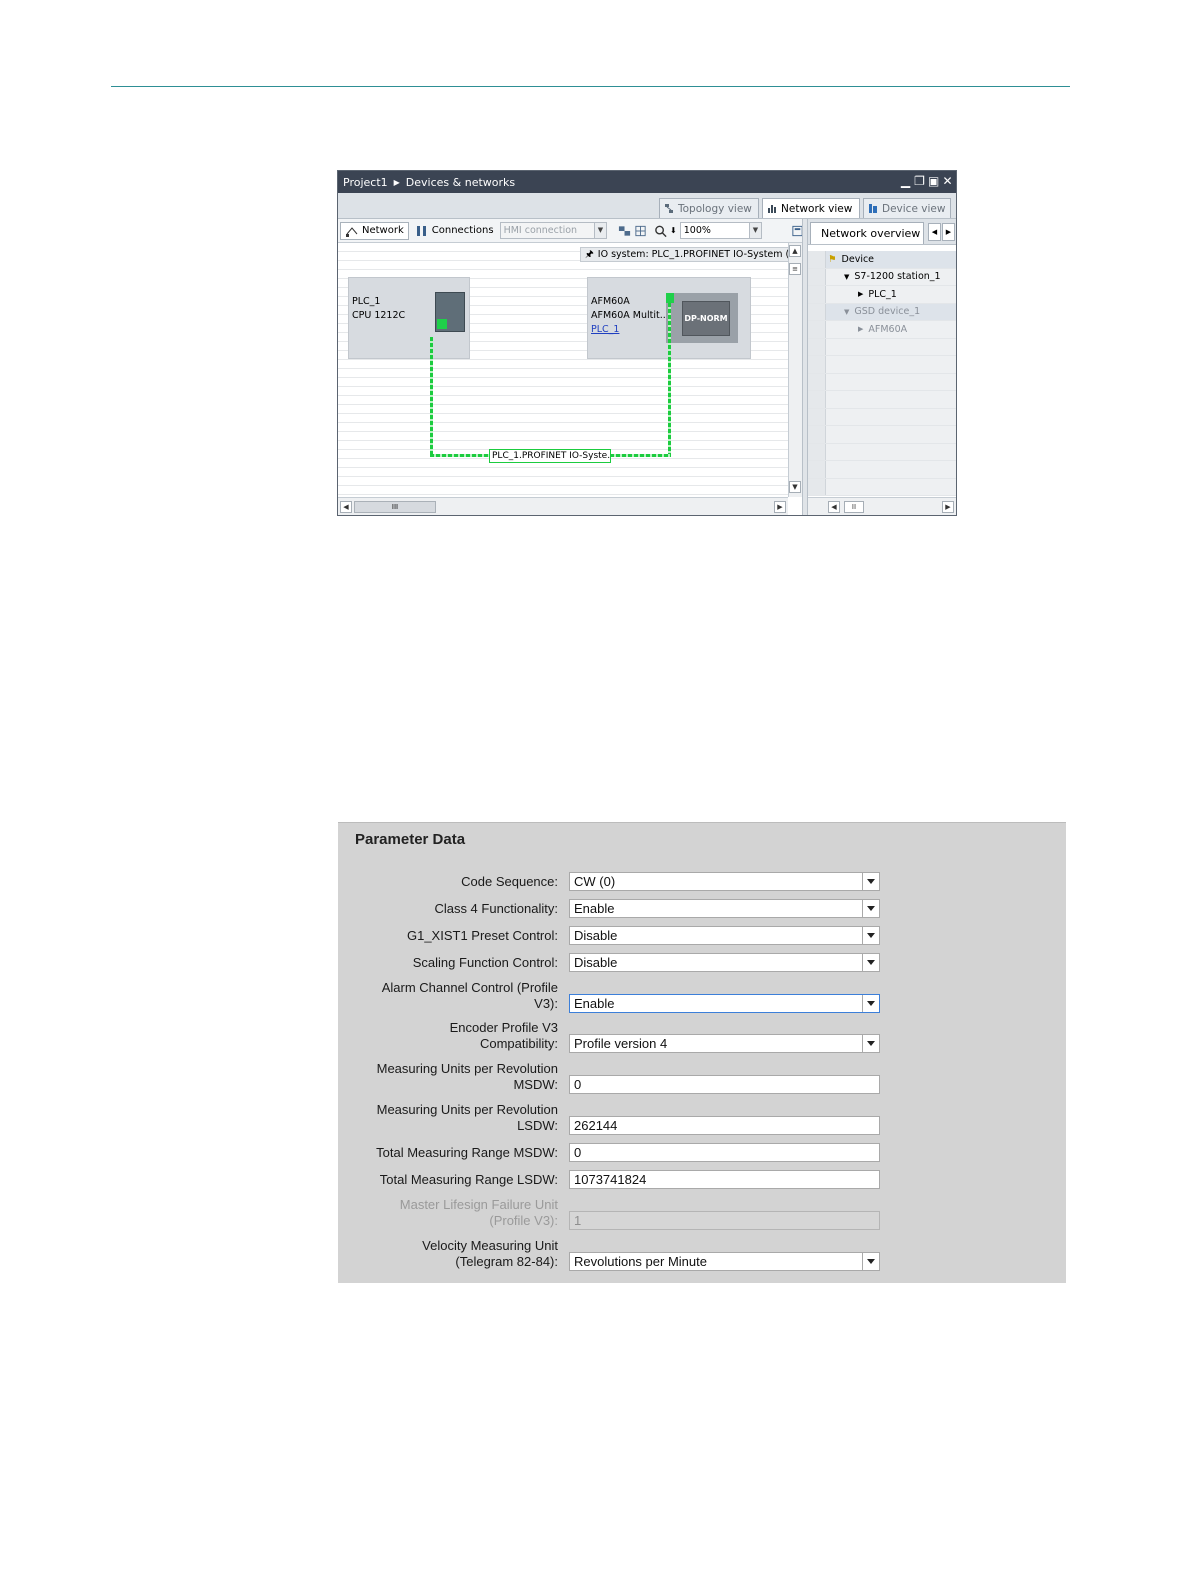  Describe the element at coordinates (754, 230) in the screenshot. I see `chevron-down-icon: ▼` at that location.